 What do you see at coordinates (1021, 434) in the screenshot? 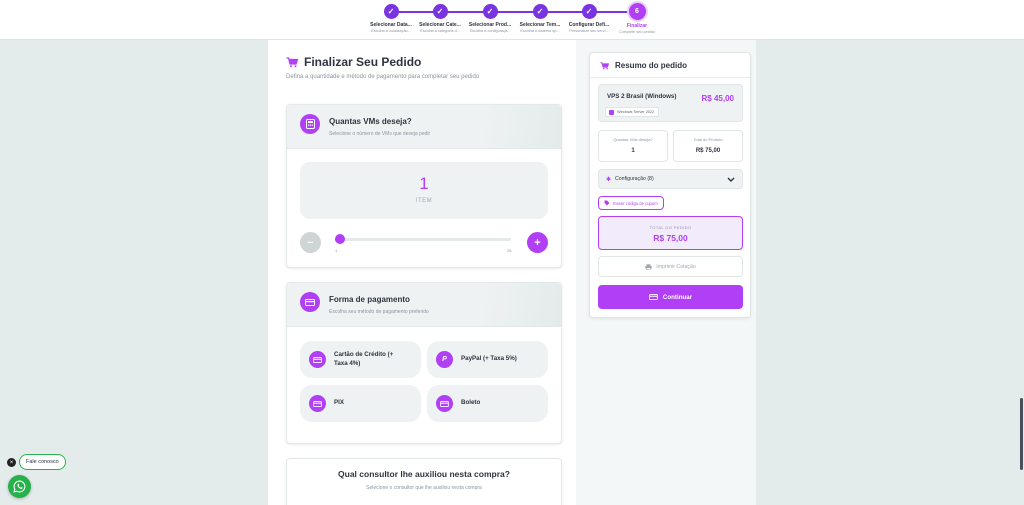
I see `scrollbar` at bounding box center [1021, 434].